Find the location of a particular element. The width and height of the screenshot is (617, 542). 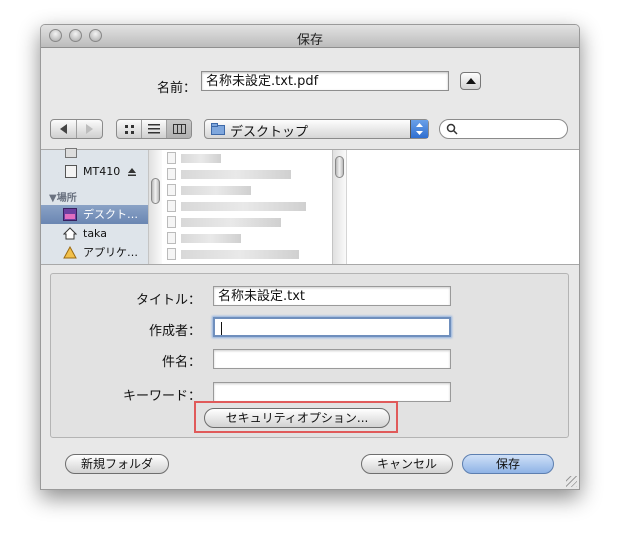

column-view-icon is located at coordinates (179, 129).